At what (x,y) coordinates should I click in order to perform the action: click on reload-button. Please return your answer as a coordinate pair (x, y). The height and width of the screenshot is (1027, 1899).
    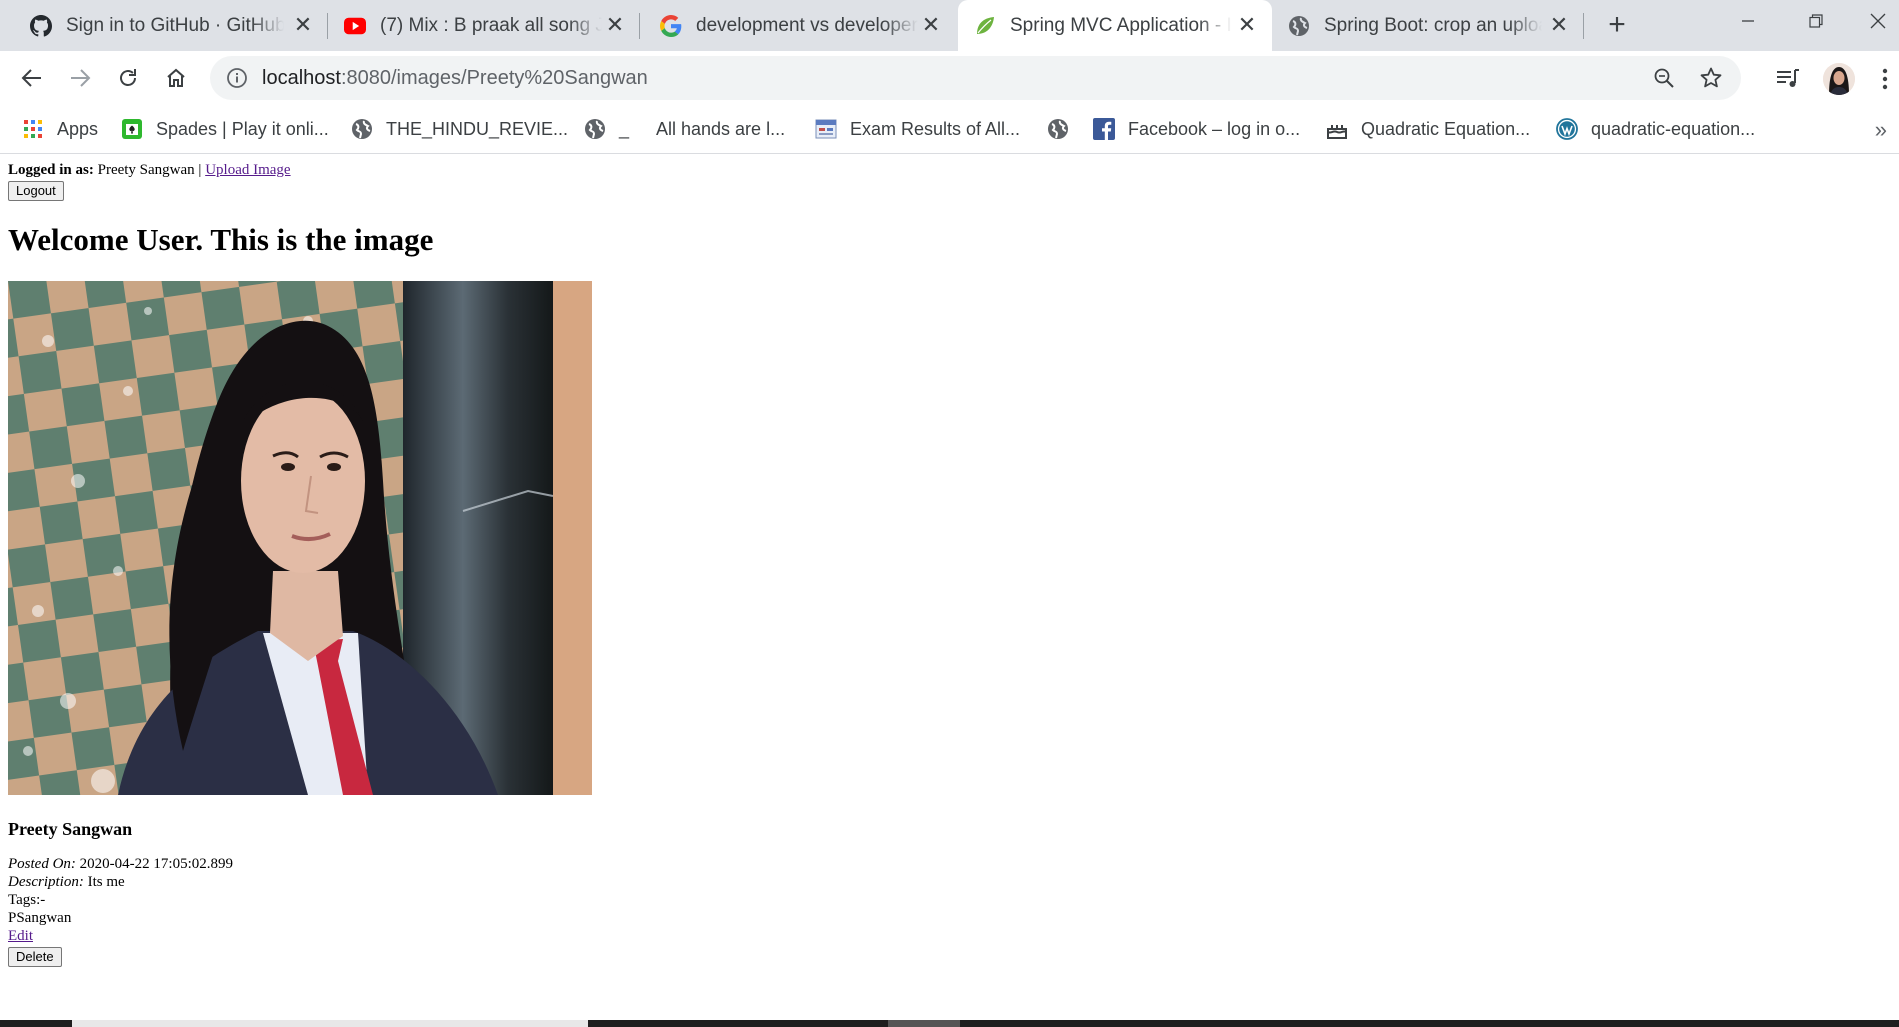
    Looking at the image, I should click on (128, 78).